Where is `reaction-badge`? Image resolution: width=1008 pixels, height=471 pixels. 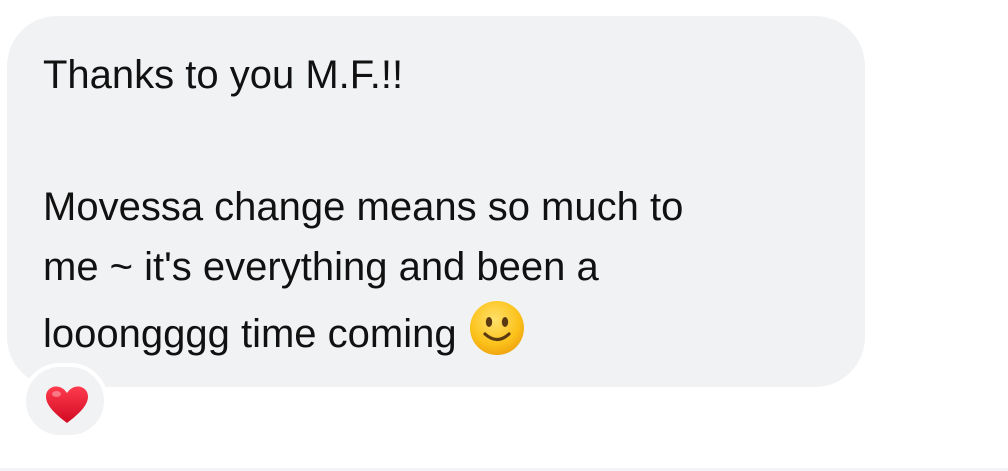 reaction-badge is located at coordinates (65, 401).